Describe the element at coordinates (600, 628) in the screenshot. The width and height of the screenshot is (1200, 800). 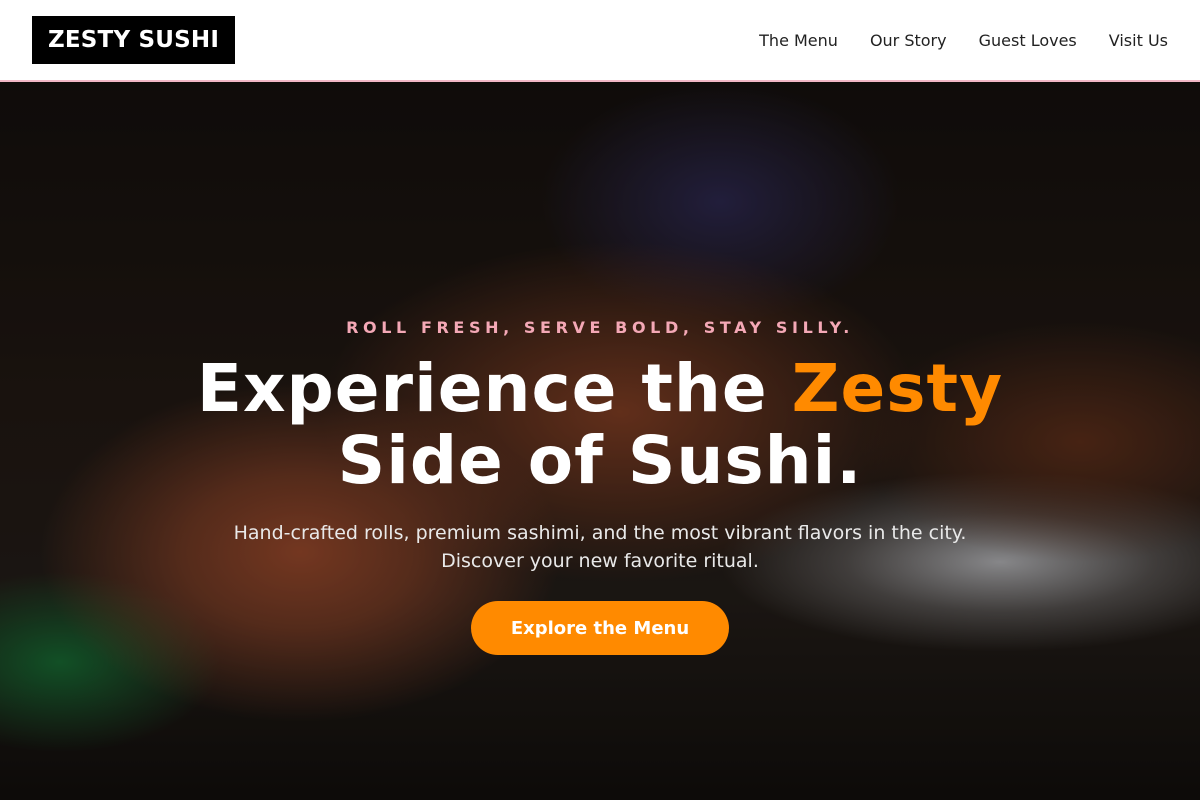
I see `explore-menu-button: Explore the Menu` at that location.